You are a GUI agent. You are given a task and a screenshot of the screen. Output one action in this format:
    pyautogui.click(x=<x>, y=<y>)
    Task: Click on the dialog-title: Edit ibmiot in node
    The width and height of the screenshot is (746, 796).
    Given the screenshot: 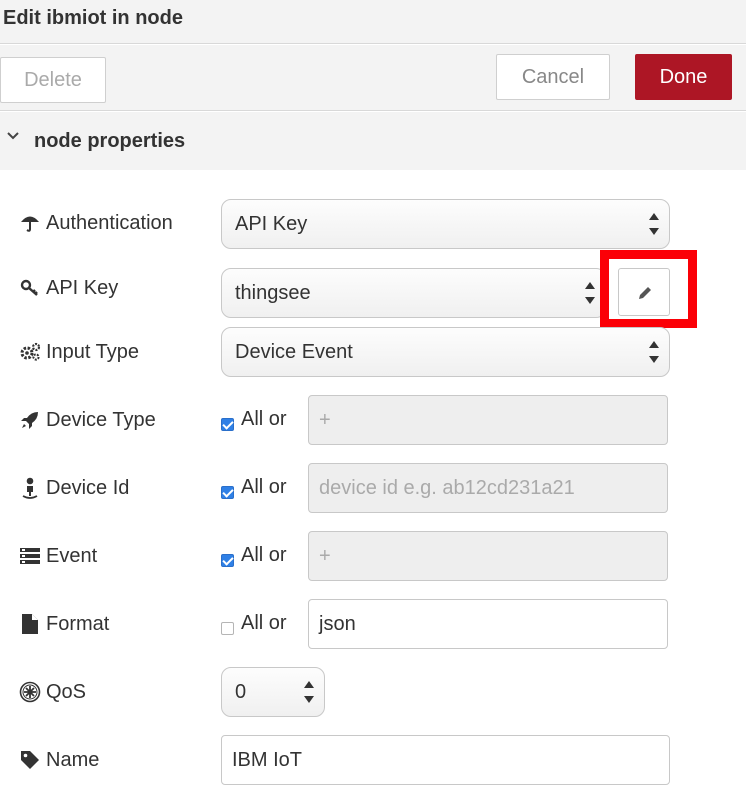 What is the action you would take?
    pyautogui.click(x=93, y=18)
    